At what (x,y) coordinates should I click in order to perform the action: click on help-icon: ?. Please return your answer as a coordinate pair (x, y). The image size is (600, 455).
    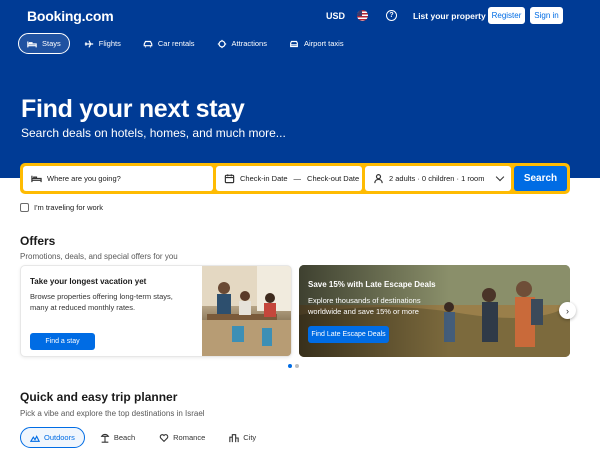
    Looking at the image, I should click on (391, 15).